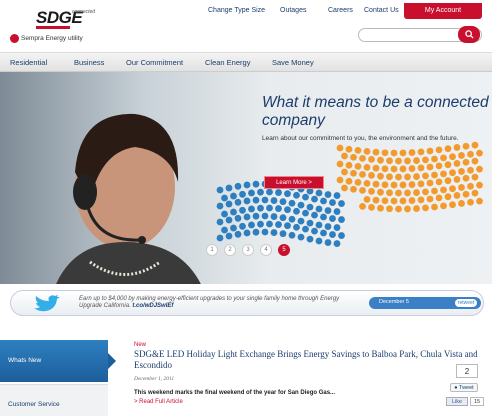 This screenshot has height=416, width=492. What do you see at coordinates (58, 361) in the screenshot?
I see `tab-whats-new: Whats New` at bounding box center [58, 361].